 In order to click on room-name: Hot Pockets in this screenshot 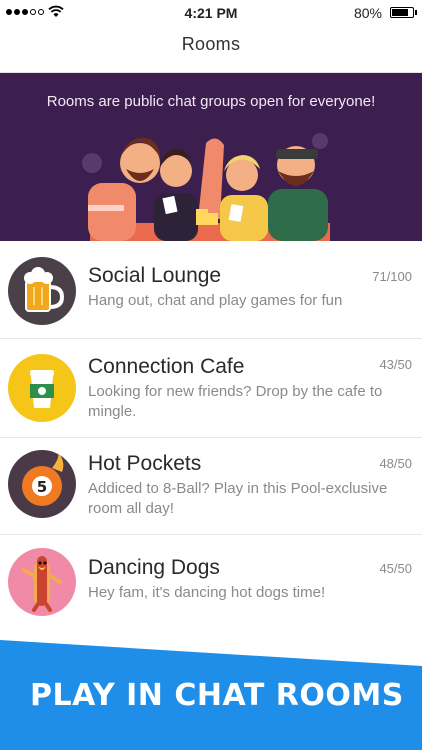, I will do `click(145, 463)`.